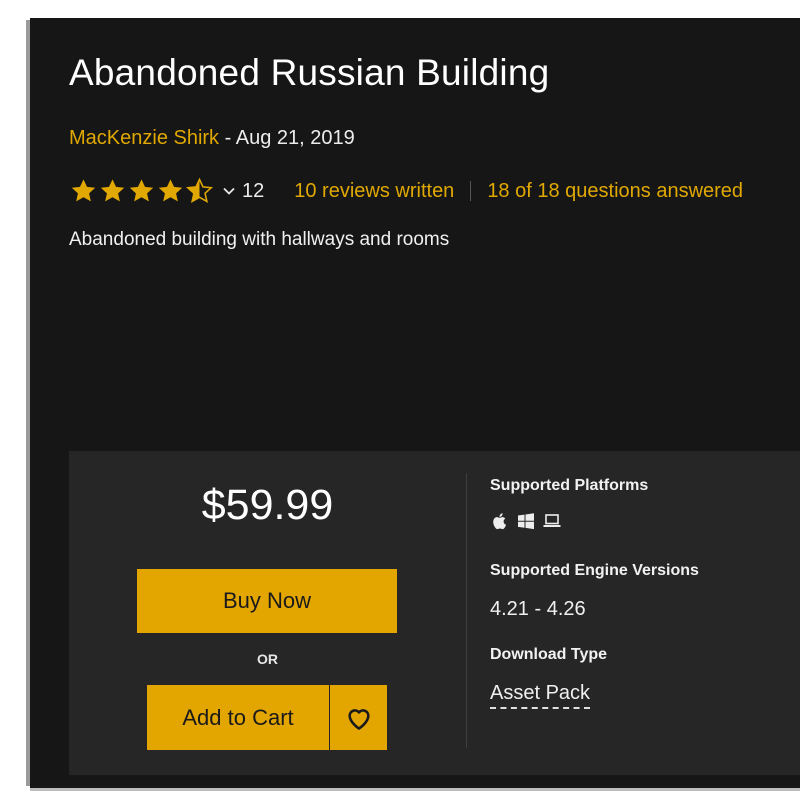 The image size is (800, 800). I want to click on star-icon-half, so click(199, 190).